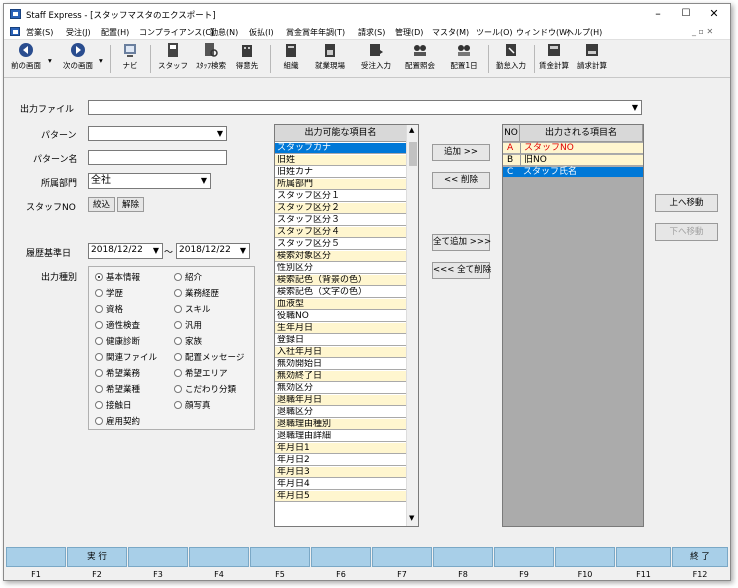 Image resolution: width=738 pixels, height=588 pixels. Describe the element at coordinates (280, 557) in the screenshot. I see `f5-button` at that location.